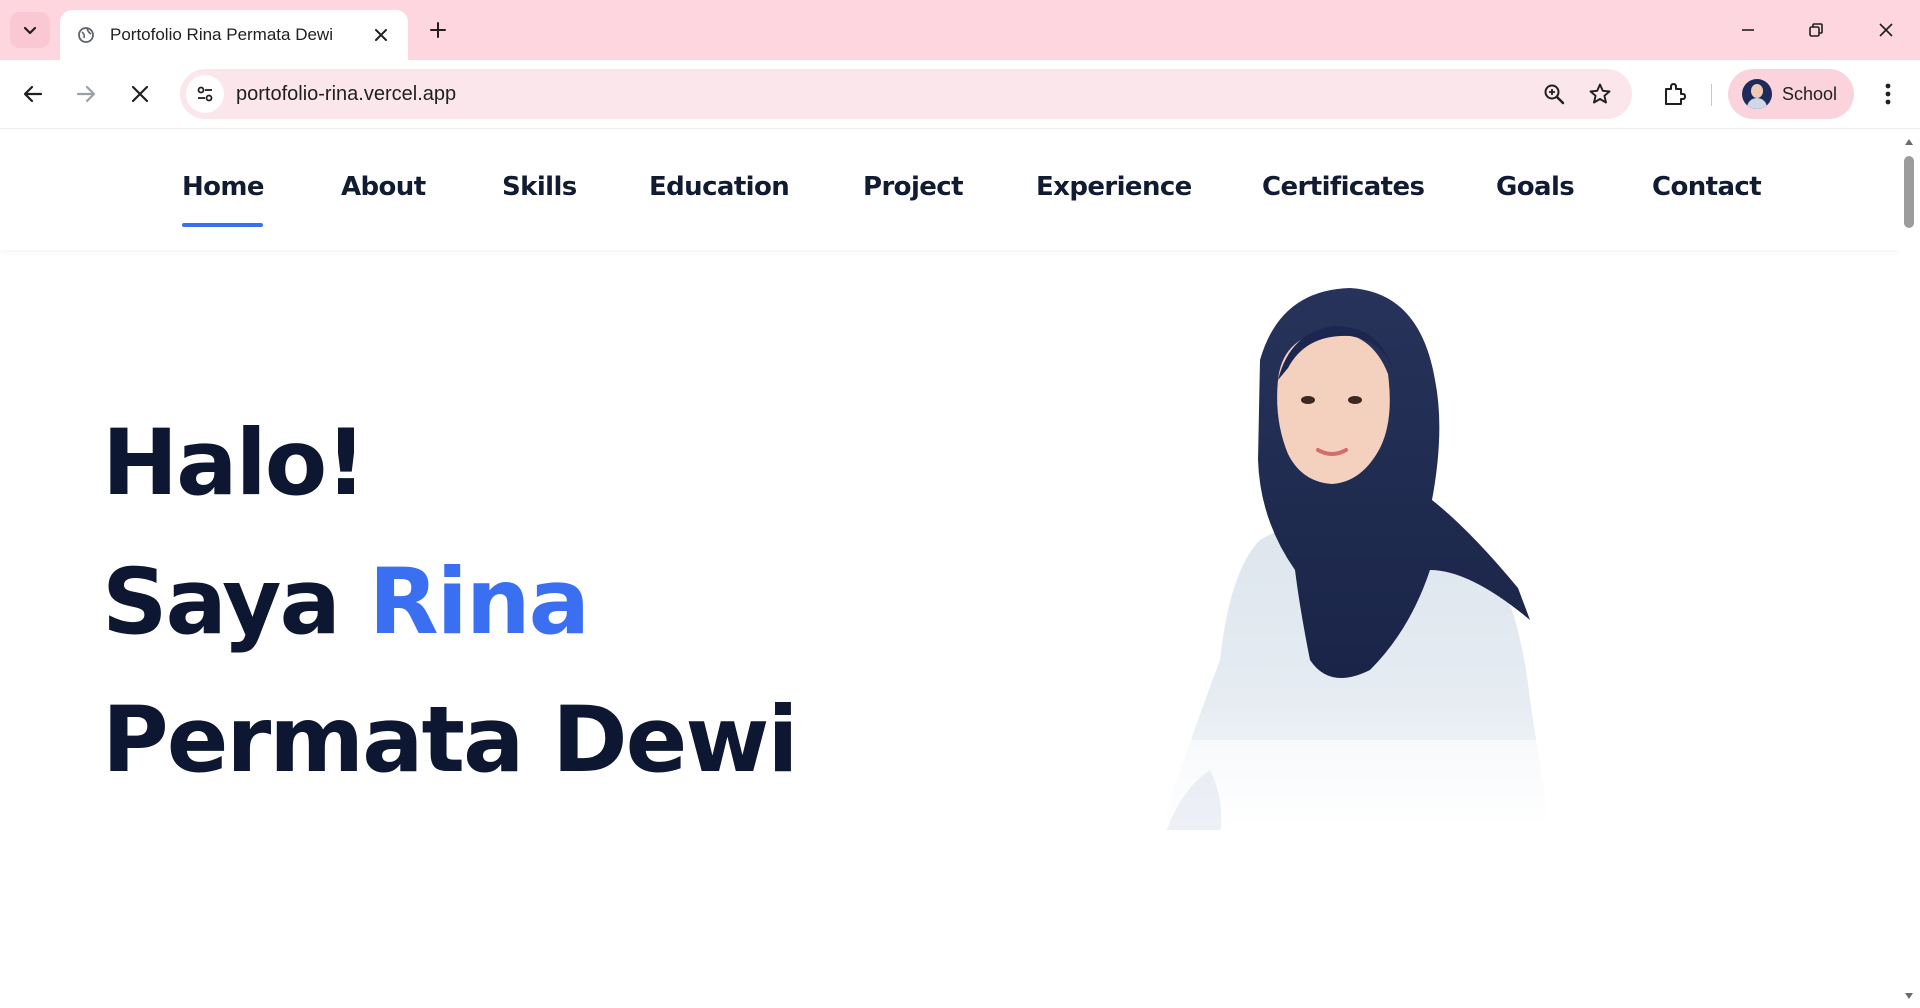 The height and width of the screenshot is (1008, 1920). I want to click on nav-education: Education, so click(719, 187).